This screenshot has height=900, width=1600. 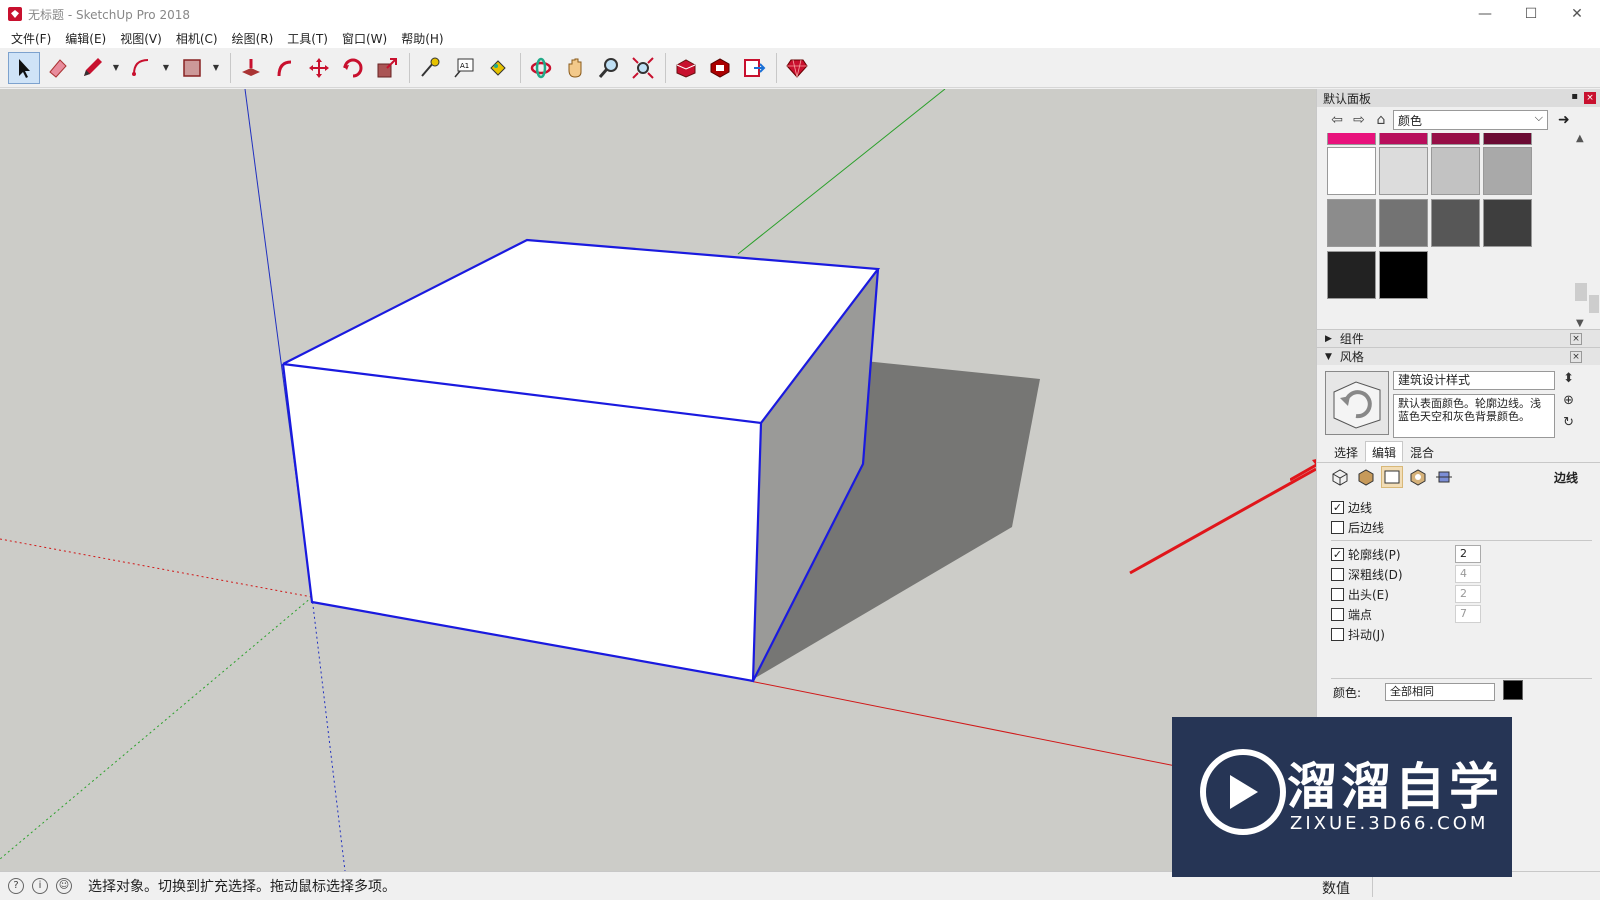 What do you see at coordinates (1485, 14) in the screenshot?
I see `minimize-button: —` at bounding box center [1485, 14].